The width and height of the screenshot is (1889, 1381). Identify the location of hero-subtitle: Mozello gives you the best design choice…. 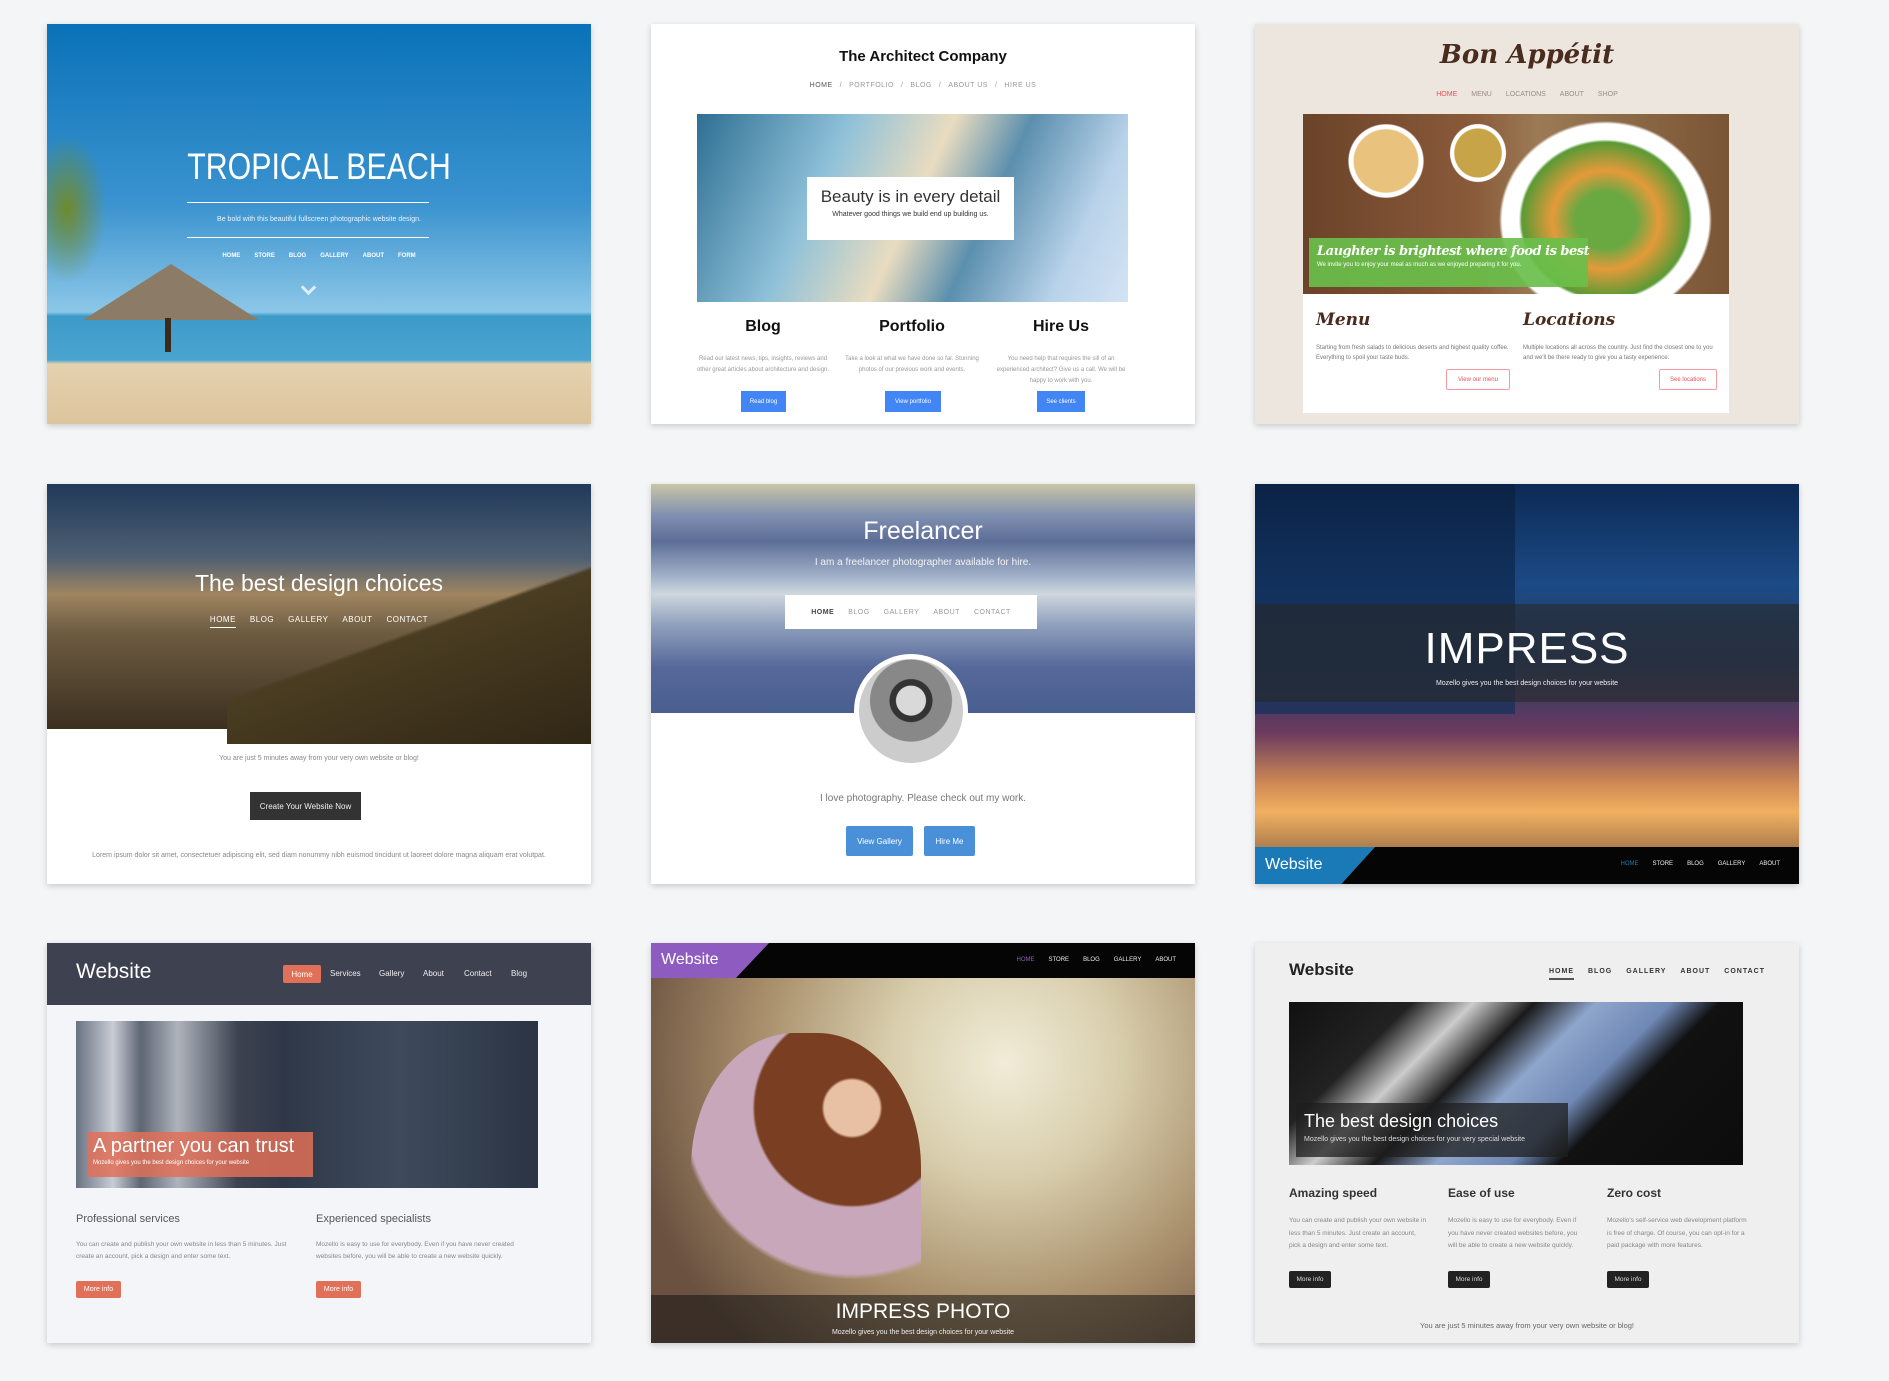
(1527, 683).